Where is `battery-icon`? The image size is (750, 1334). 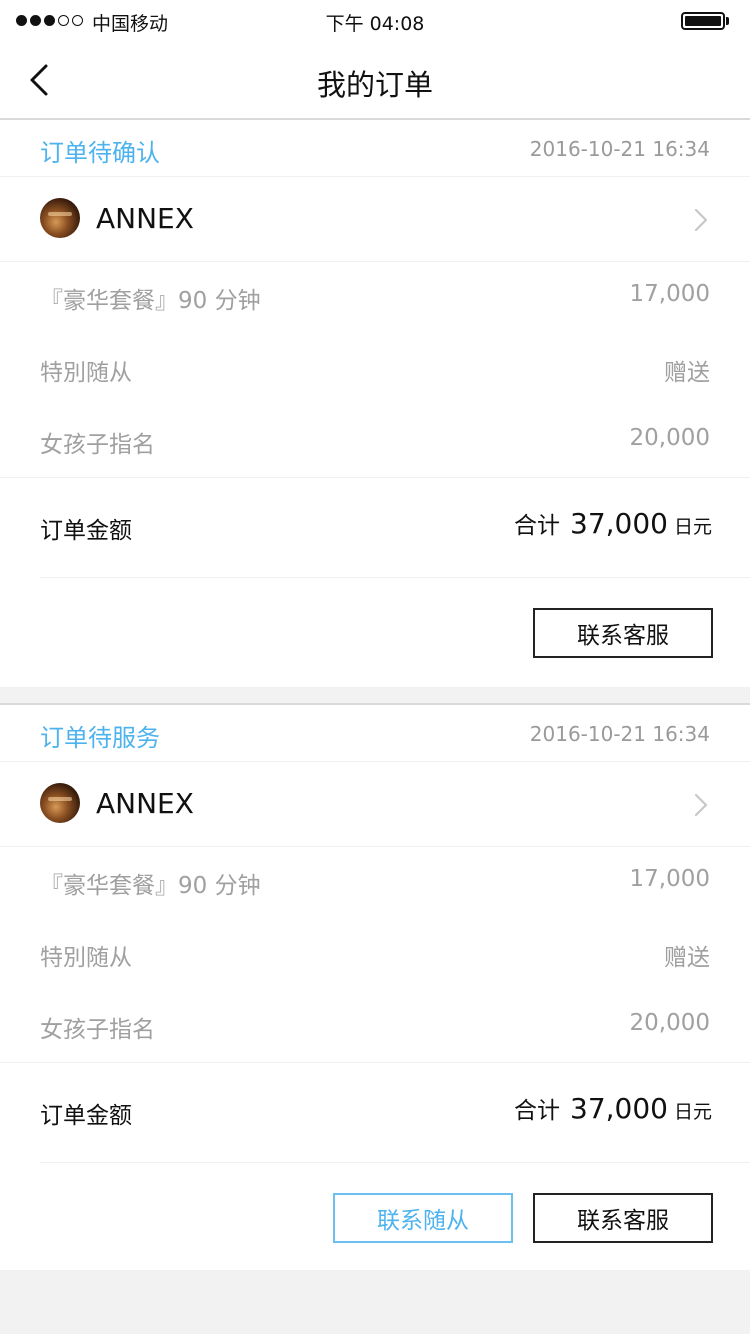
battery-icon is located at coordinates (703, 21).